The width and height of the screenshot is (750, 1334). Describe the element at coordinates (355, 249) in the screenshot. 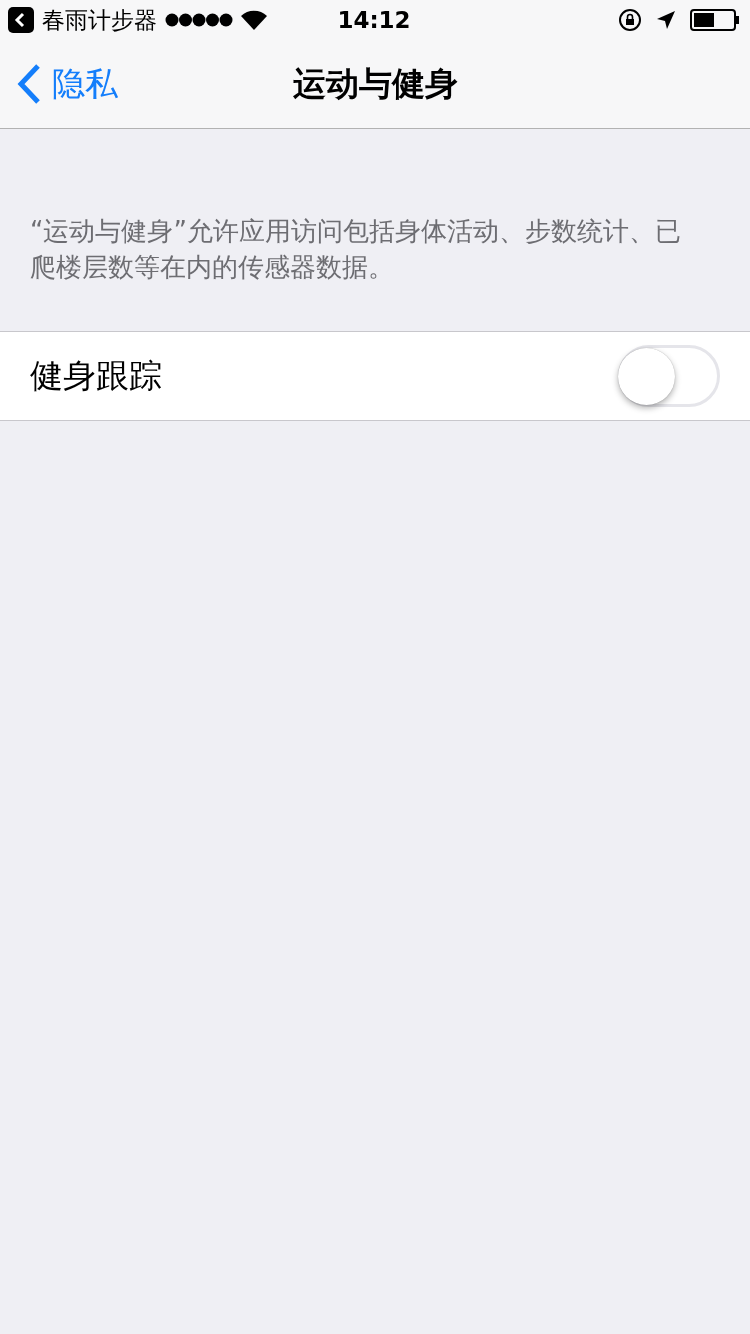

I see `description-text: “运动与健身”允许应用访问包括身体活动、步数统计、已爬楼层数等在内的传感器数据。` at that location.